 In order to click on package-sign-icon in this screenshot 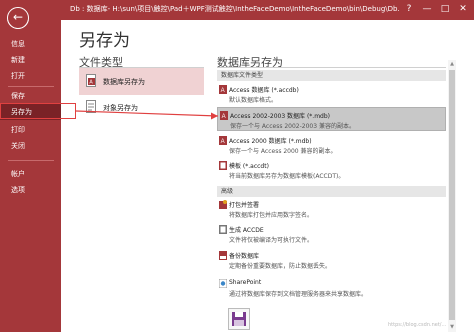, I will do `click(223, 204)`.